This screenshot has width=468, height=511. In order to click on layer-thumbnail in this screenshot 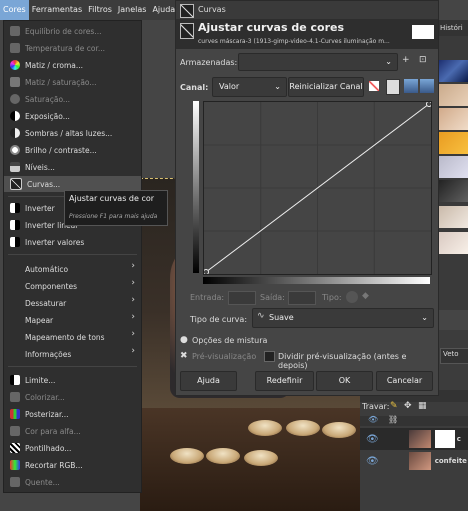, I will do `click(419, 439)`.